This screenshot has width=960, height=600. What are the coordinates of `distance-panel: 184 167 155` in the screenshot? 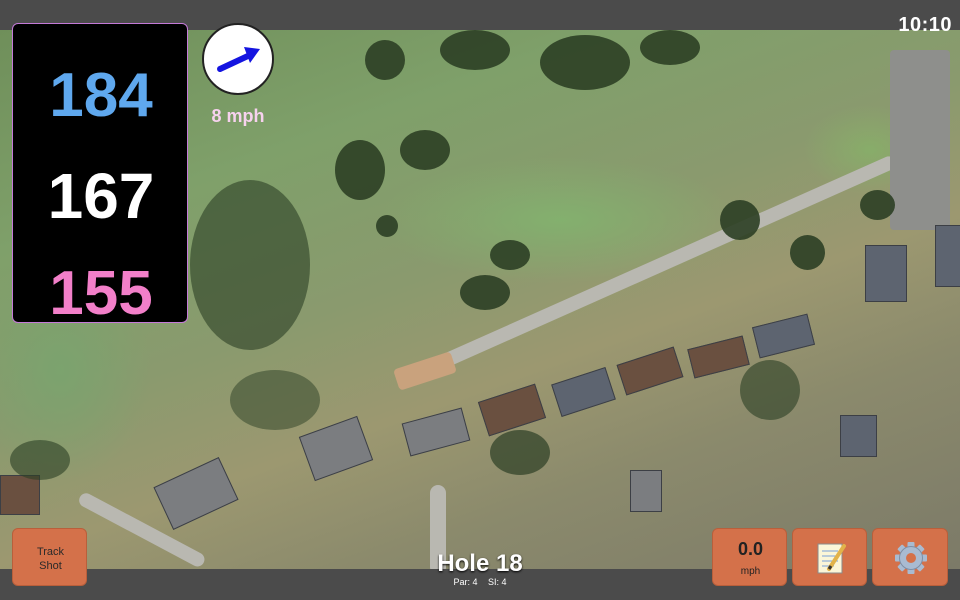 It's located at (100, 175).